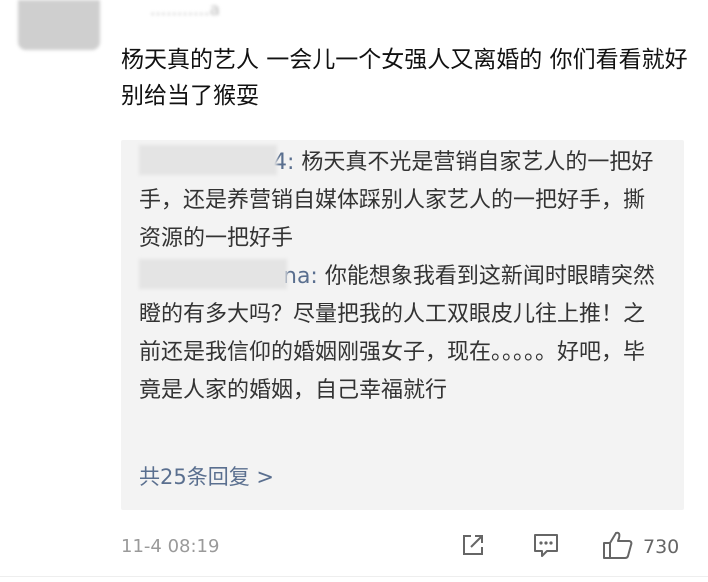 The image size is (708, 582). What do you see at coordinates (406, 547) in the screenshot?
I see `comment-footer: 11-4 08:19 730` at bounding box center [406, 547].